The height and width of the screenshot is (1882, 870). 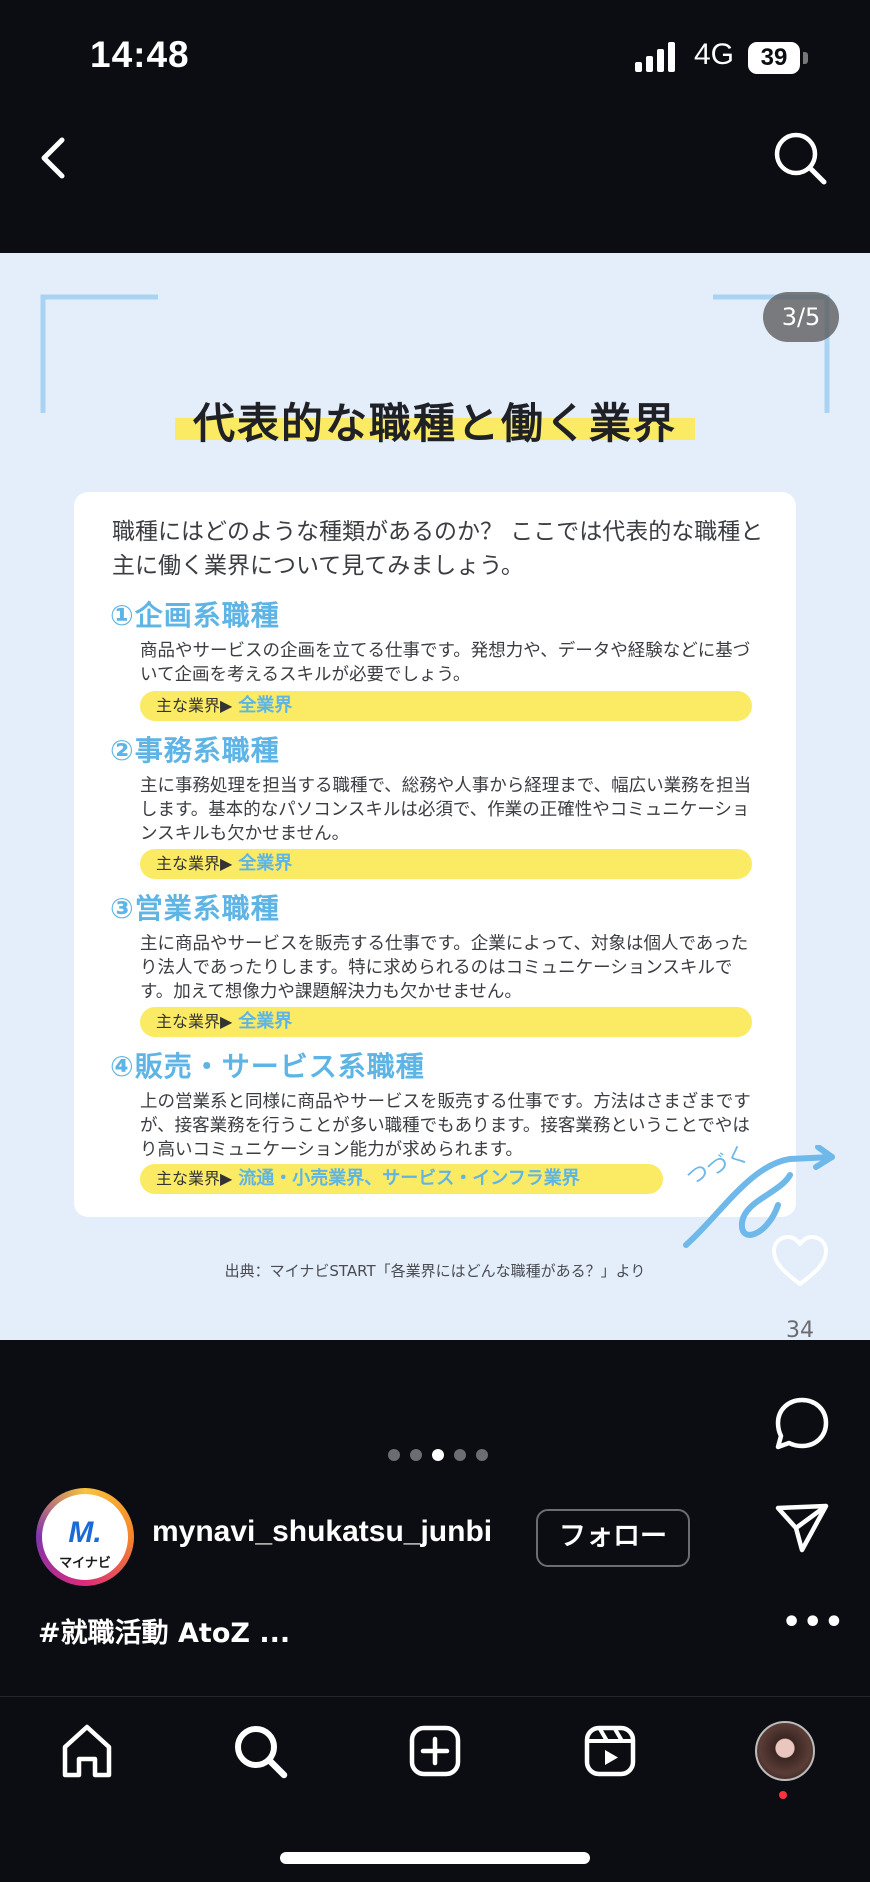 I want to click on industry-bar: 主な業界▶ 流通・小売業界、サービス・インフラ業界, so click(x=401, y=1179).